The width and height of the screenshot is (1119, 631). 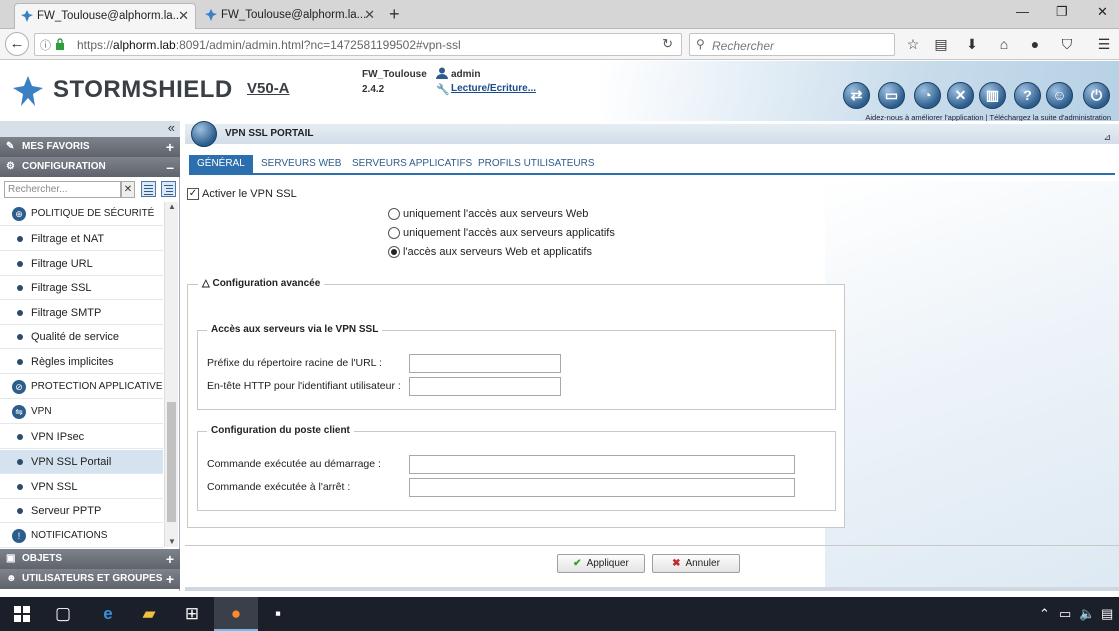 What do you see at coordinates (149, 614) in the screenshot?
I see `file-explorer-button: ▰` at bounding box center [149, 614].